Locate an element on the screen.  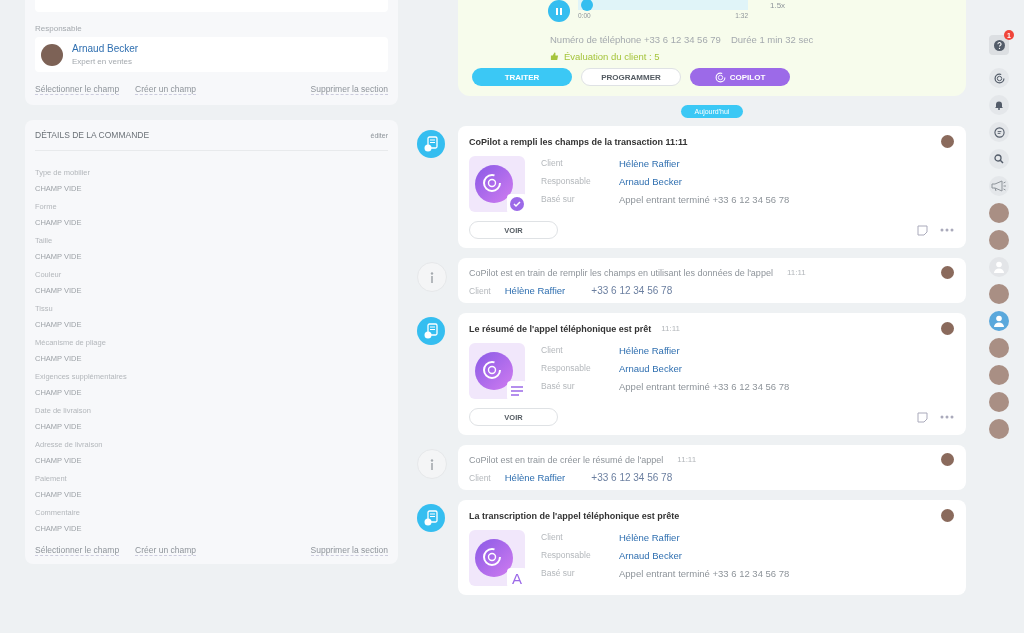
call-duration: Durée 1 min 32 sec is located at coordinates (772, 39).